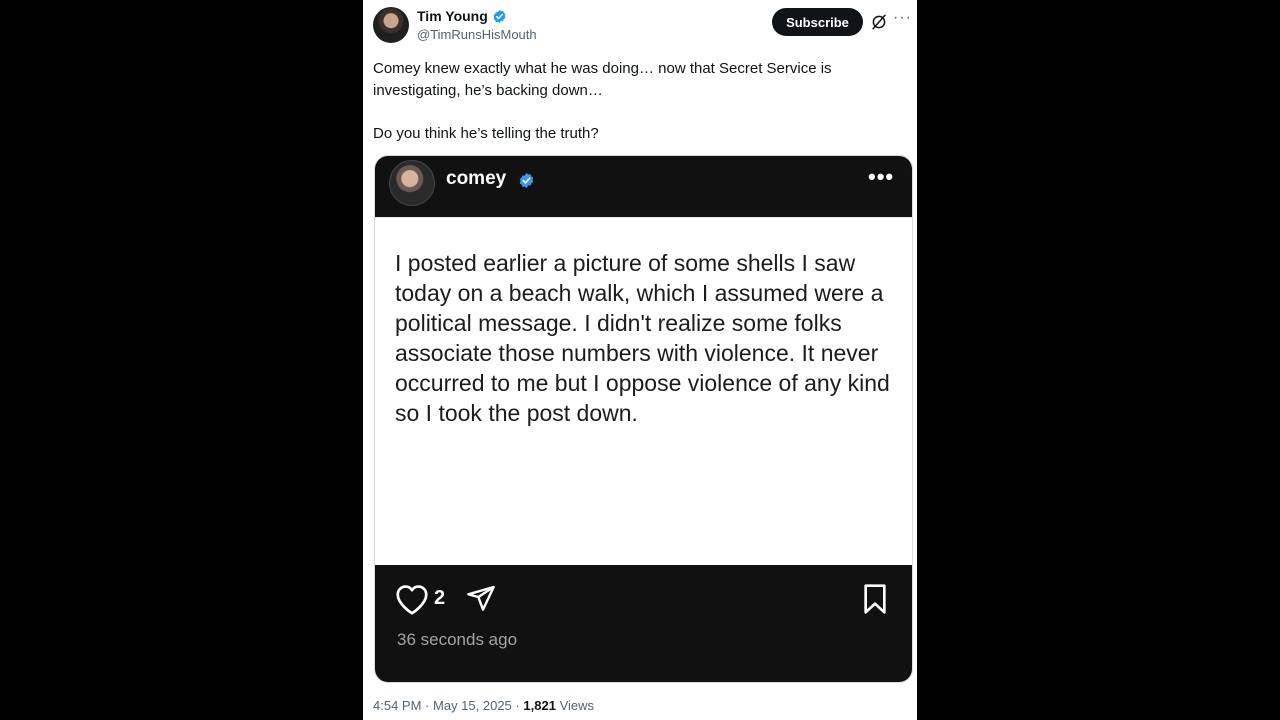 The height and width of the screenshot is (720, 1280). Describe the element at coordinates (452, 16) in the screenshot. I see `author-name: Tim Young` at that location.